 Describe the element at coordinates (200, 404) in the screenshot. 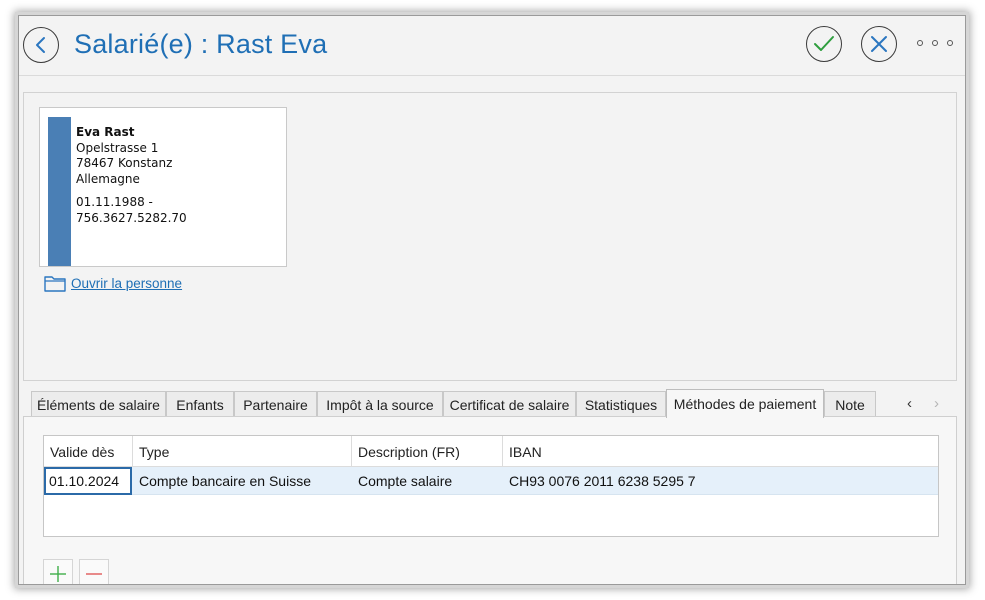

I see `tab-enfants: Enfants` at that location.